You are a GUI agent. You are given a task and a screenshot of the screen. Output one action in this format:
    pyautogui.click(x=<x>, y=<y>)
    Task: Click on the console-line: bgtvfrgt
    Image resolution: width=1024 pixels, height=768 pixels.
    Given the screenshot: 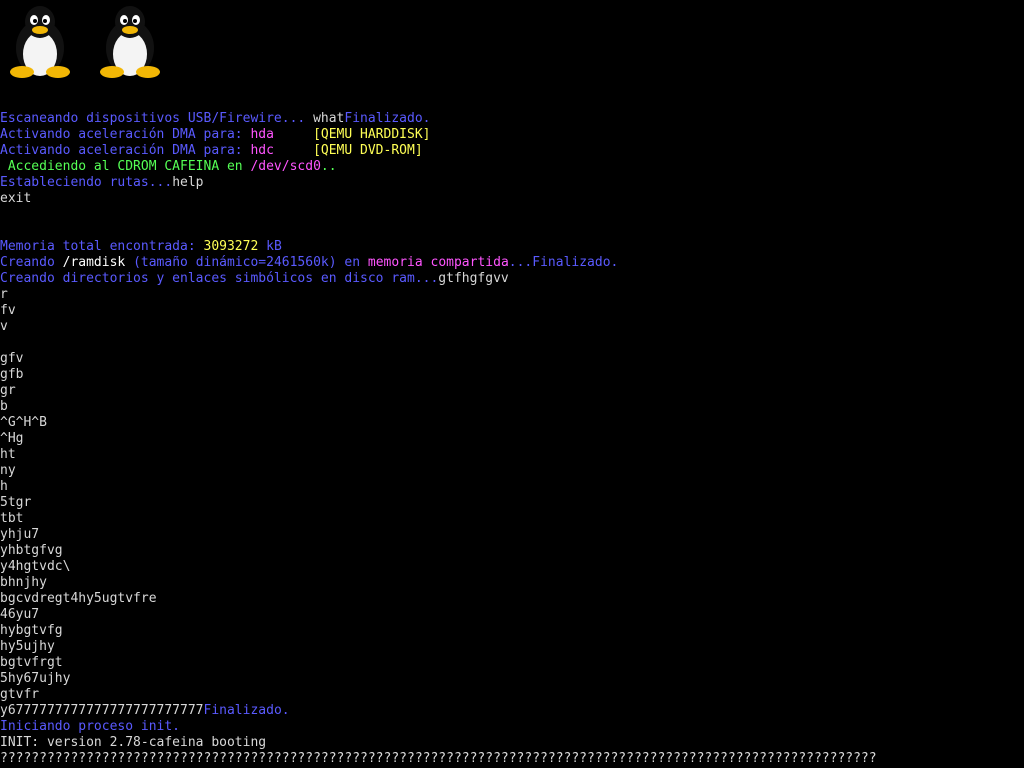 What is the action you would take?
    pyautogui.click(x=512, y=663)
    